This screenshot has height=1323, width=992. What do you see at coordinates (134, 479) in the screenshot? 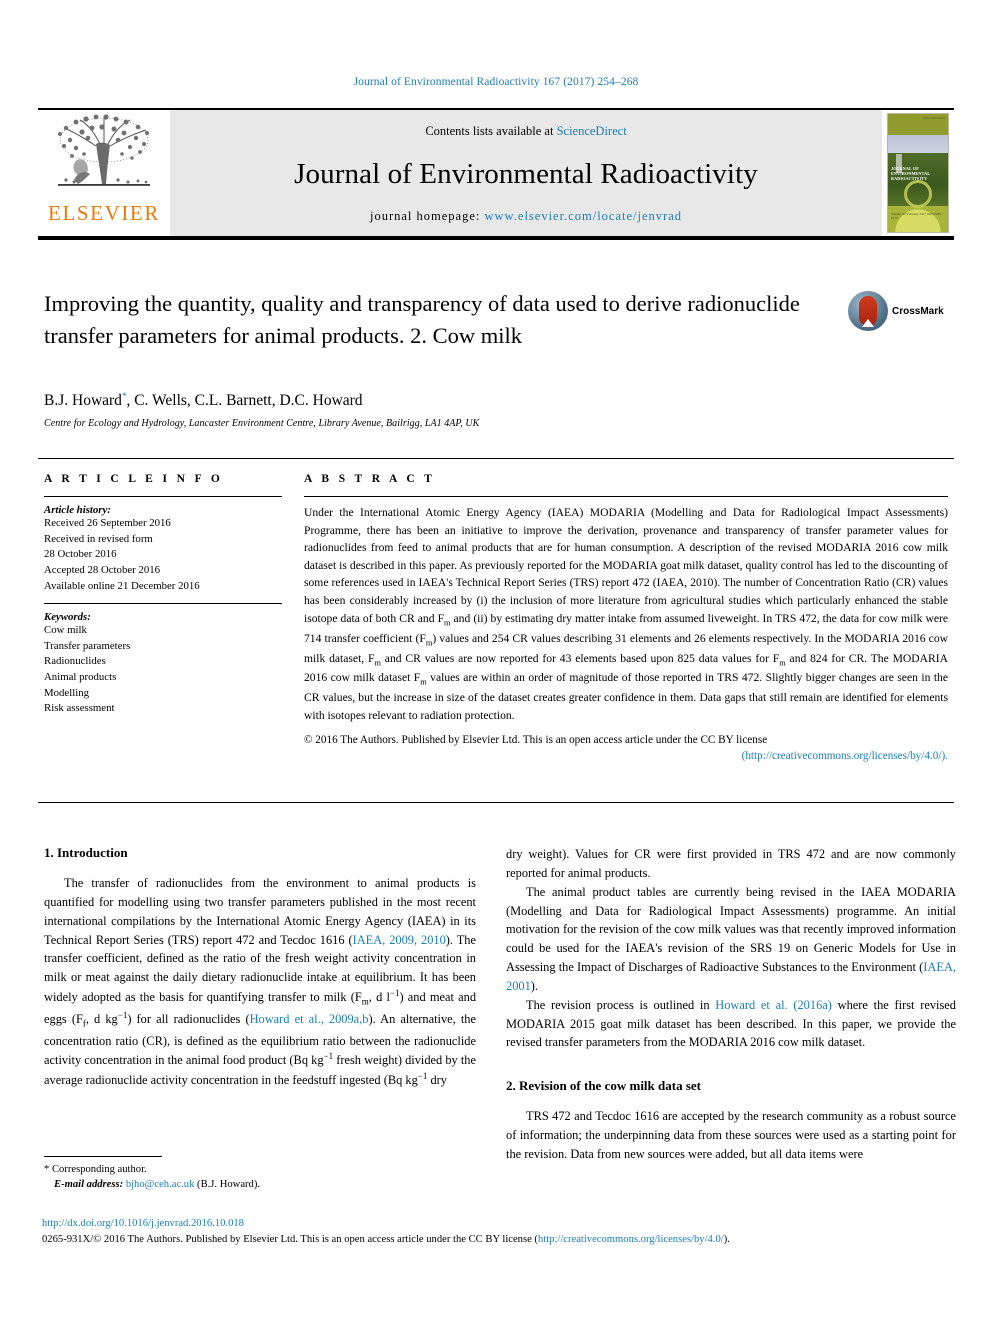
I see `article-info-heading: A R T I C L E I N F O` at bounding box center [134, 479].